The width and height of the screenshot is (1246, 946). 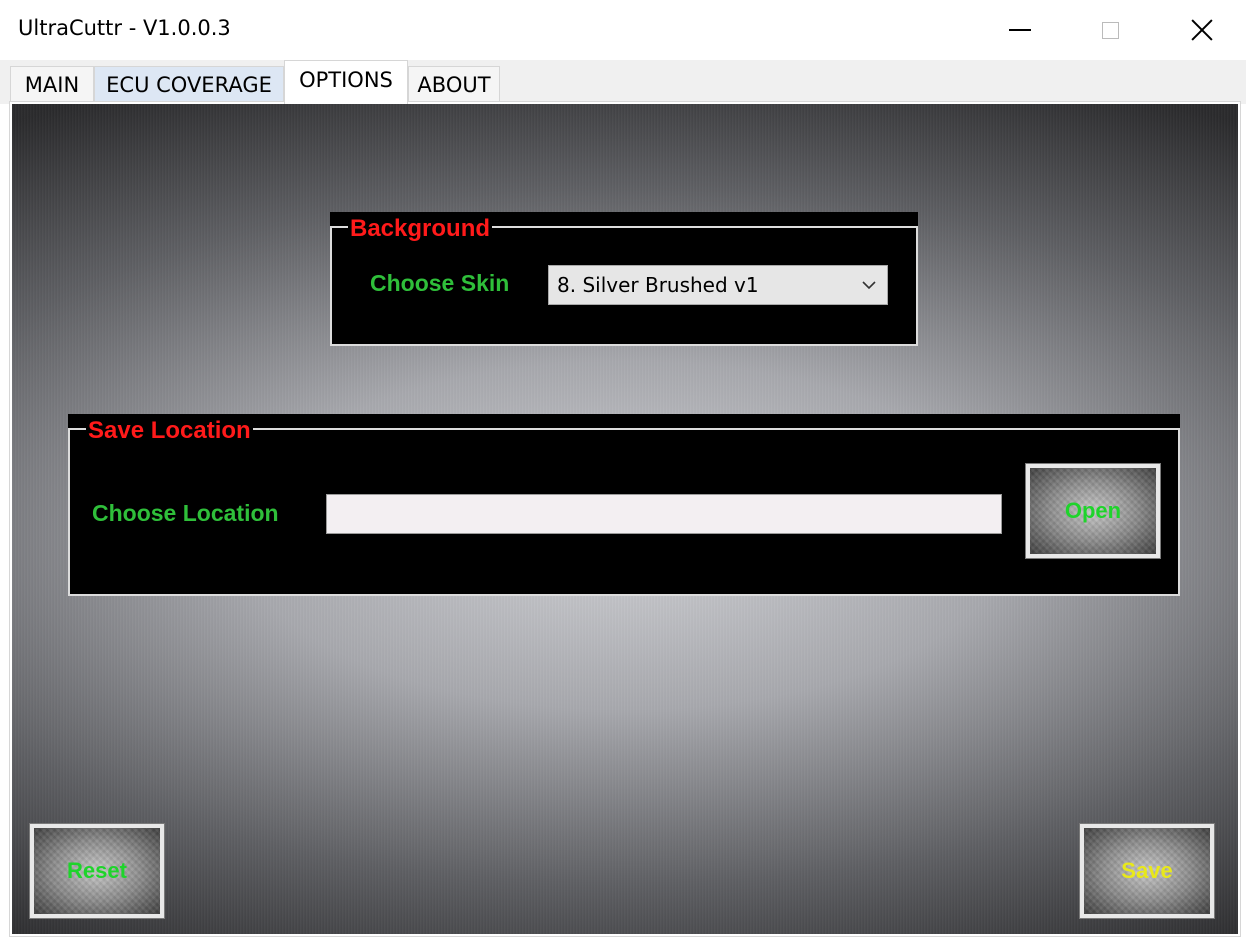 What do you see at coordinates (664, 514) in the screenshot?
I see `location-input` at bounding box center [664, 514].